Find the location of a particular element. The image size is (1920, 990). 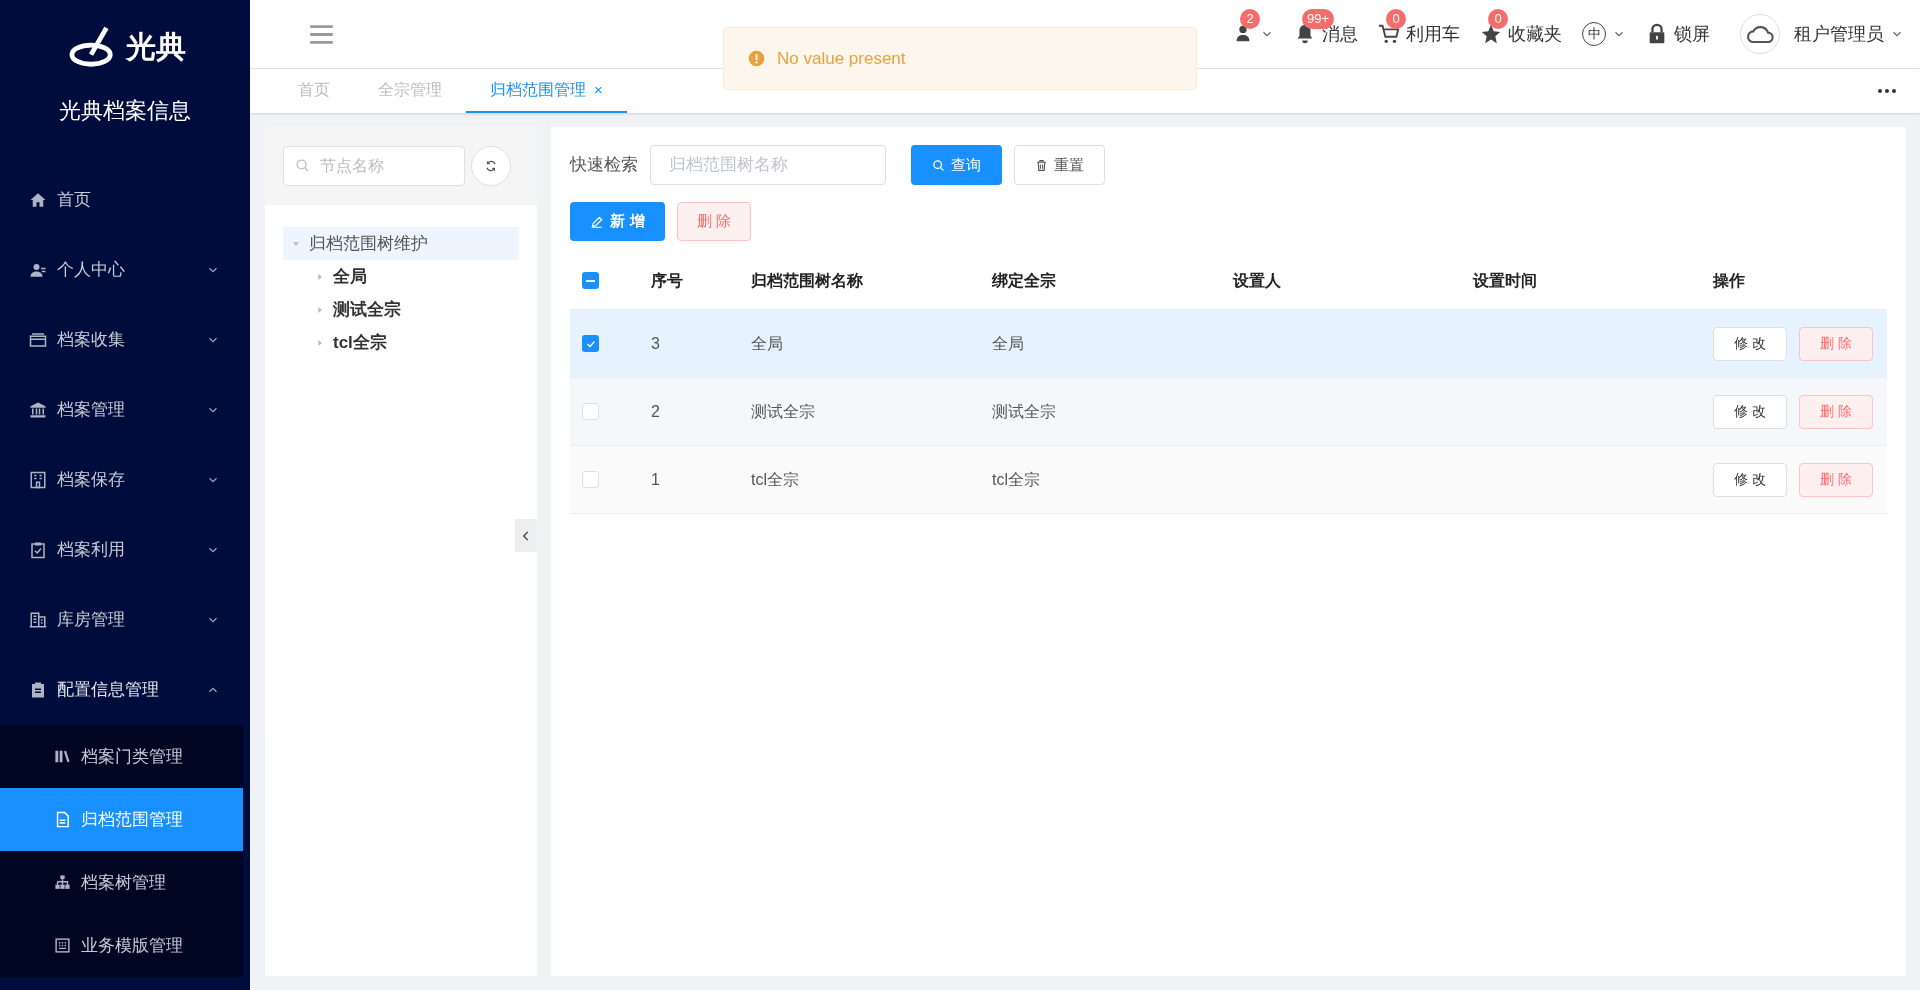

column-header: 设置时间 is located at coordinates (1505, 280).